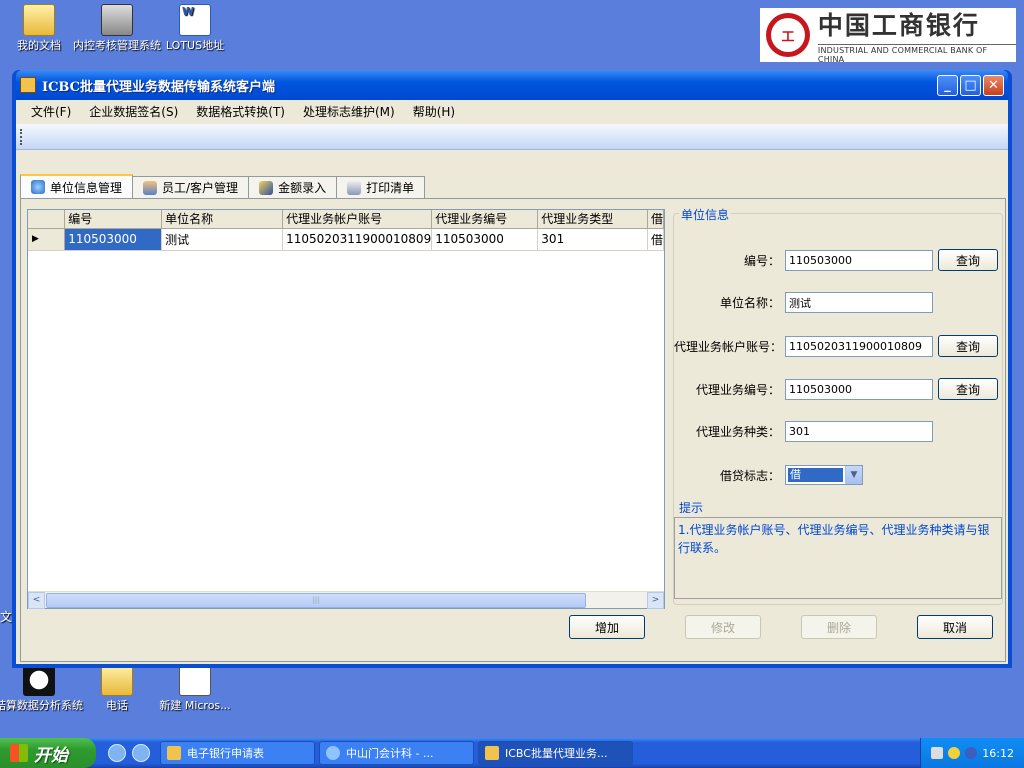 The image size is (1024, 768). I want to click on field-label: 代理业务种类：, so click(737, 432).